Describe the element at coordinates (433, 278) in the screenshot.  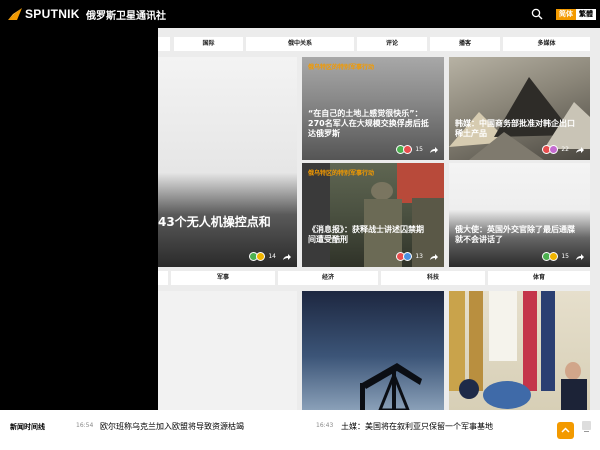
I see `nav-item-tech: 科技` at that location.